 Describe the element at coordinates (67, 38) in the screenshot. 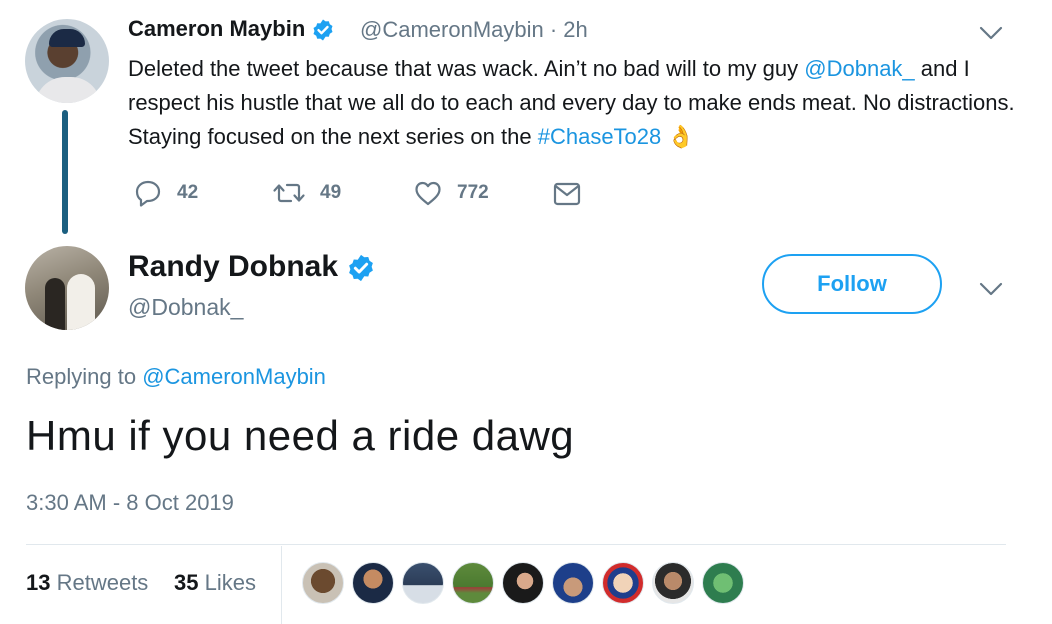

I see `avatar-cap` at that location.